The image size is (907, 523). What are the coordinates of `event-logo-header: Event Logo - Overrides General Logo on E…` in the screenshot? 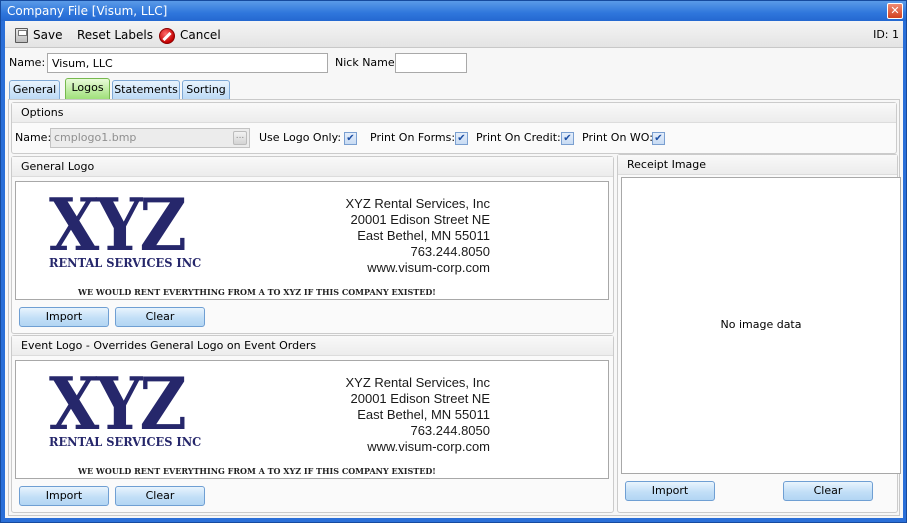 It's located at (312, 346).